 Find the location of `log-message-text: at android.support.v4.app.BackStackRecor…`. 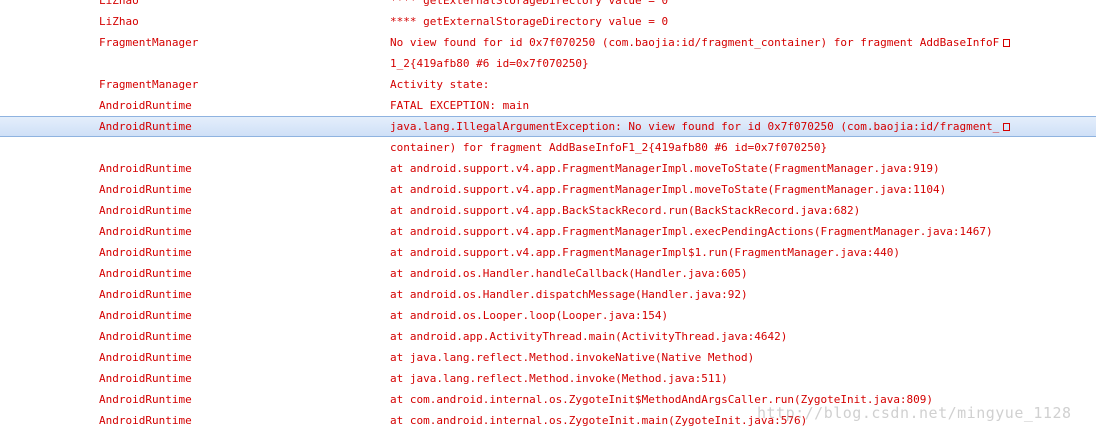

log-message-text: at android.support.v4.app.BackStackRecor… is located at coordinates (625, 210).